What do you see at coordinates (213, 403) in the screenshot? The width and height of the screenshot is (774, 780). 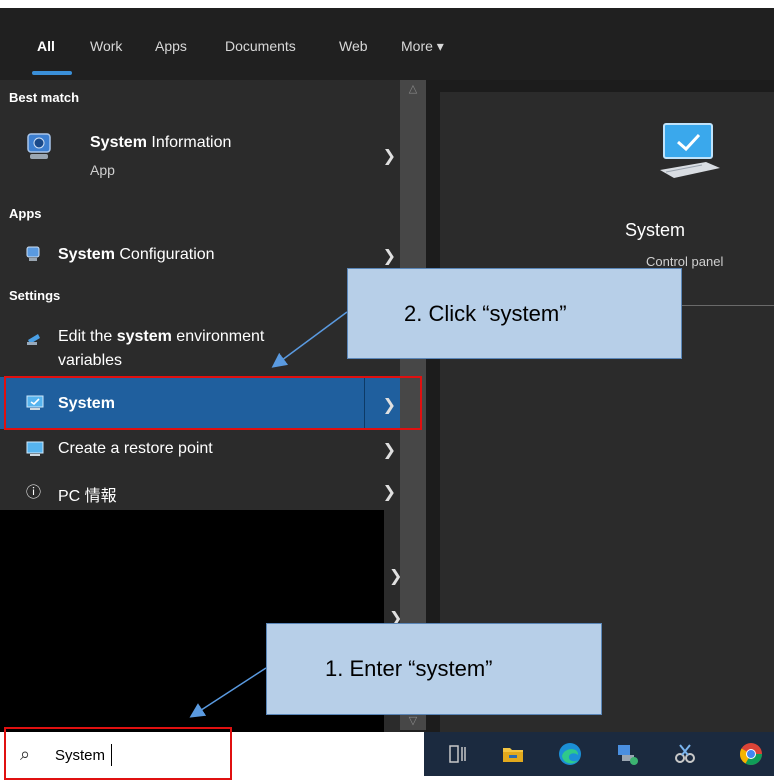 I see `highlight-box-system` at bounding box center [213, 403].